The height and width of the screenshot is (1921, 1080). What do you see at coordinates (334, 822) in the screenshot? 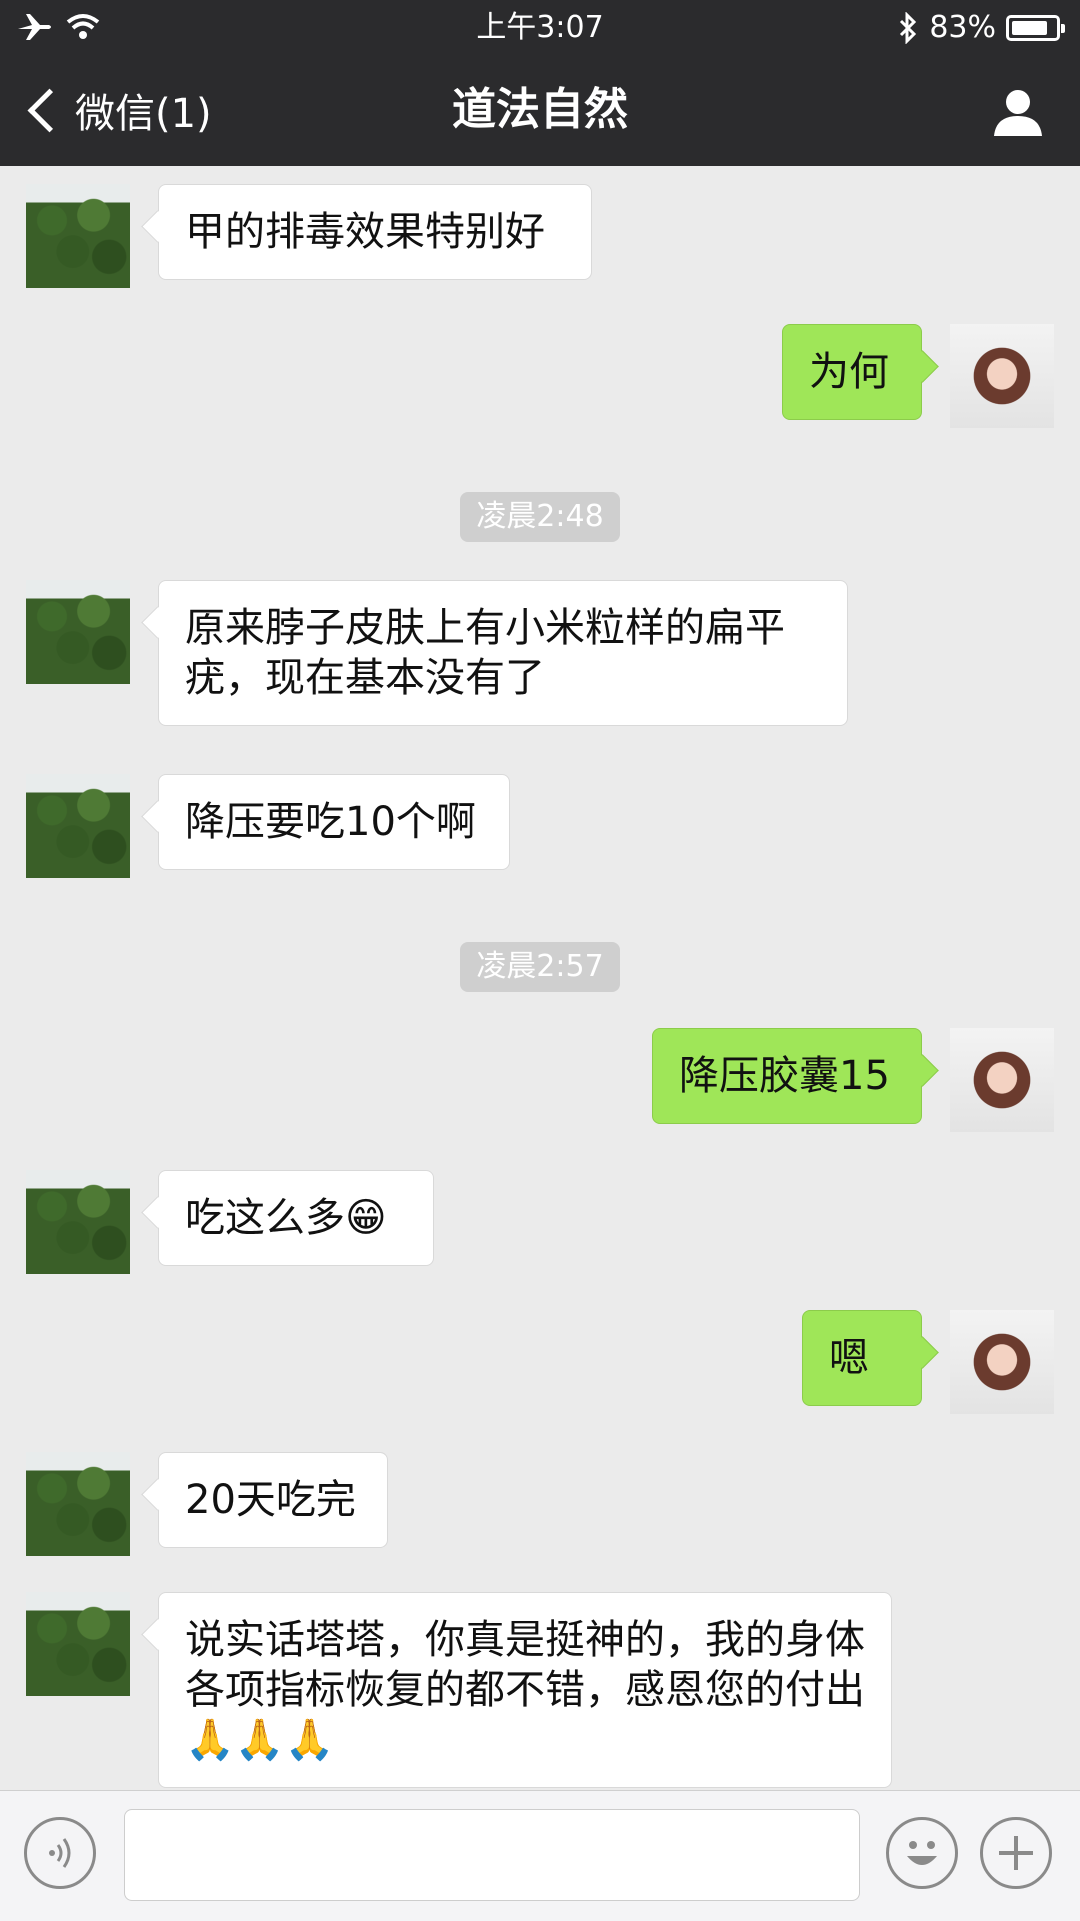
I see `message-bubble: 降压要吃10个啊` at bounding box center [334, 822].